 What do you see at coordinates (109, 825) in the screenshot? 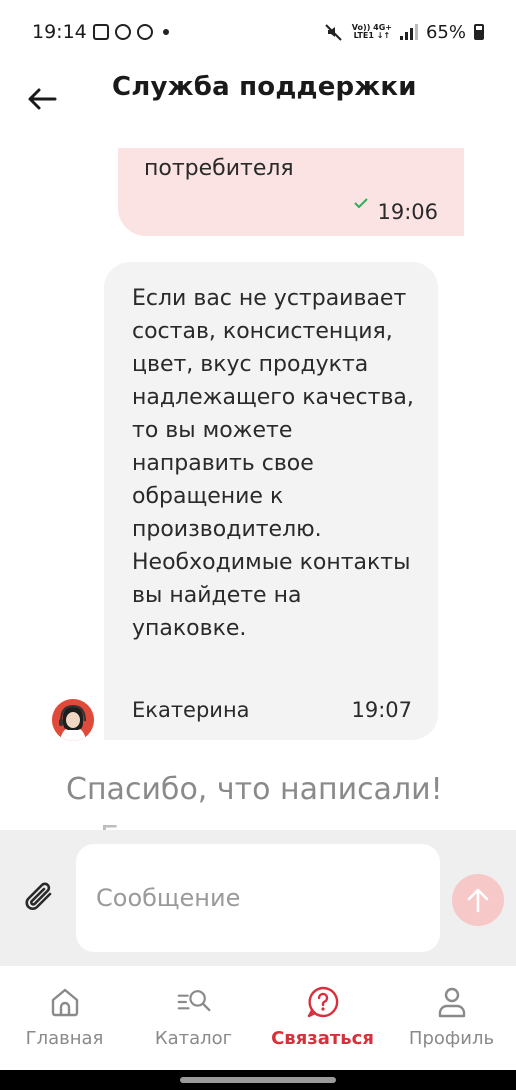
I see `system-message-next: Г` at bounding box center [109, 825].